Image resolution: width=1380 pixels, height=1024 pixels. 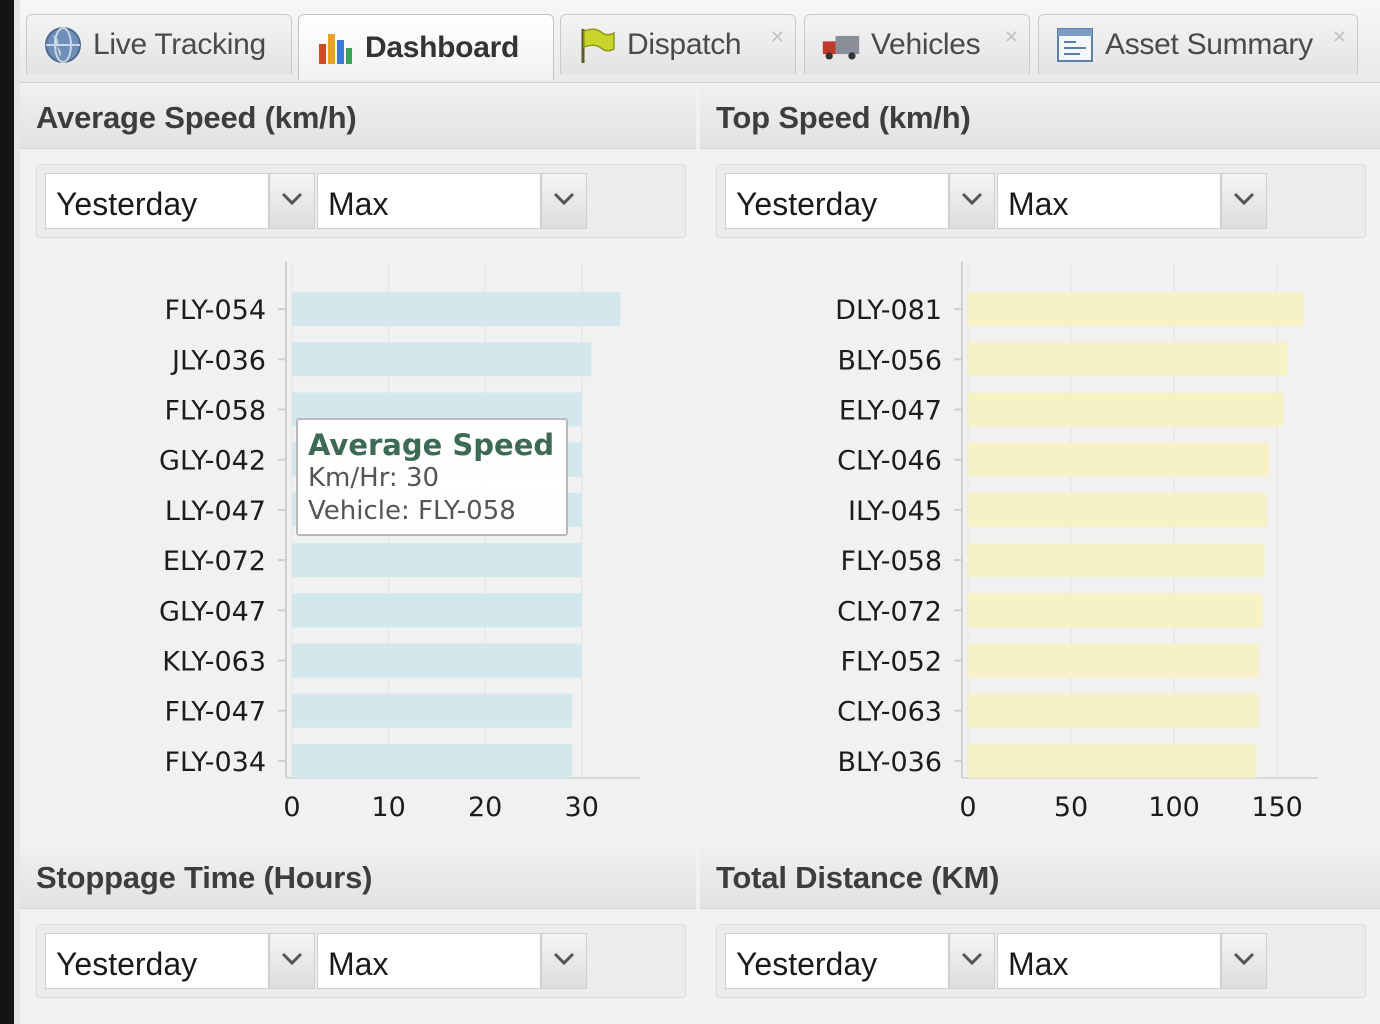 What do you see at coordinates (215, 511) in the screenshot?
I see `category-label: LLY-047` at bounding box center [215, 511].